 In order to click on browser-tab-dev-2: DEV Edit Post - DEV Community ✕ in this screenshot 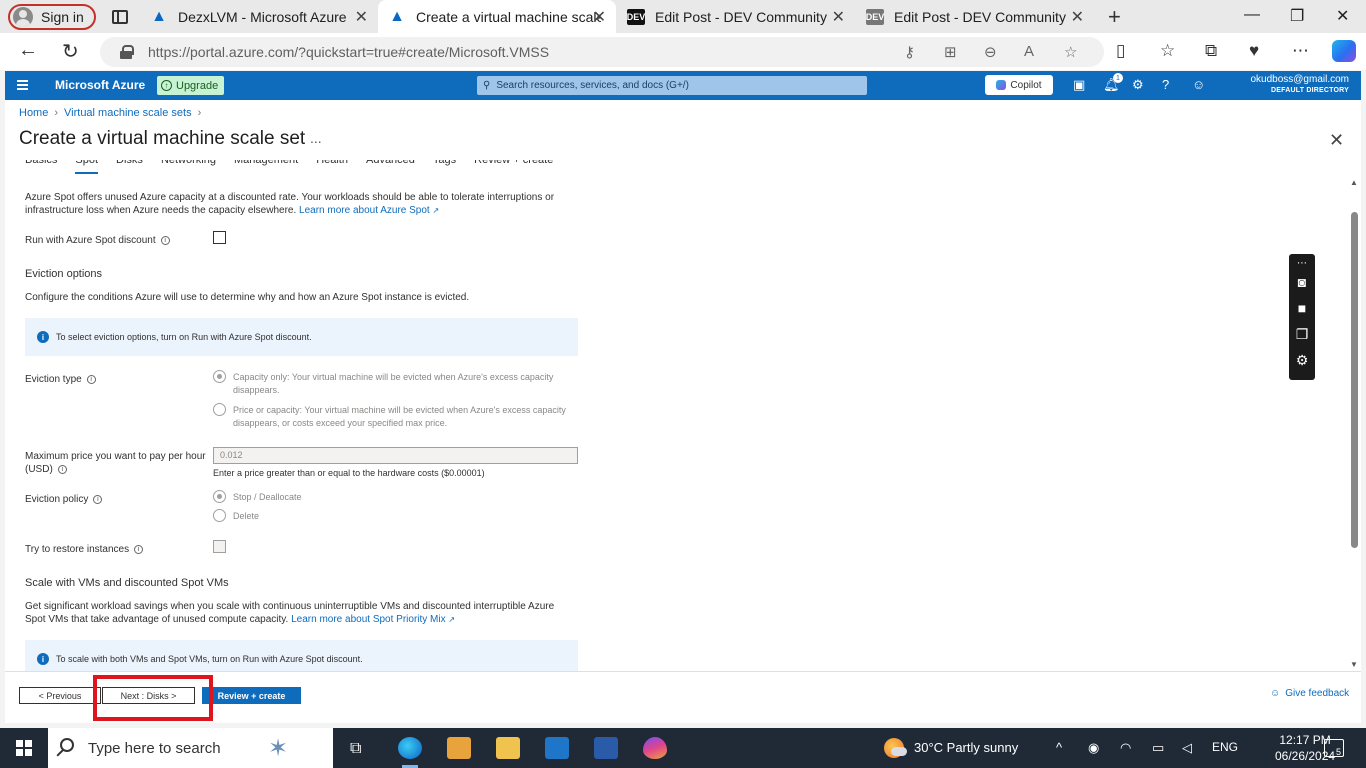, I will do `click(975, 16)`.